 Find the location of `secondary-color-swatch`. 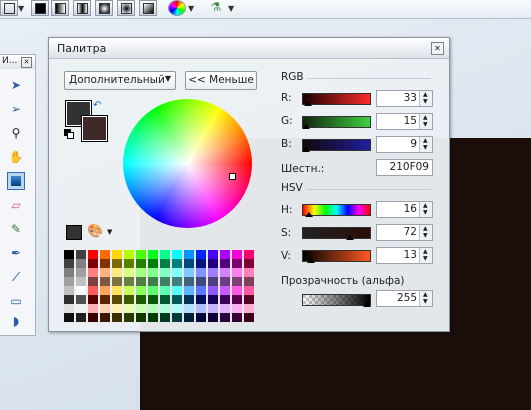

secondary-color-swatch is located at coordinates (94, 128).